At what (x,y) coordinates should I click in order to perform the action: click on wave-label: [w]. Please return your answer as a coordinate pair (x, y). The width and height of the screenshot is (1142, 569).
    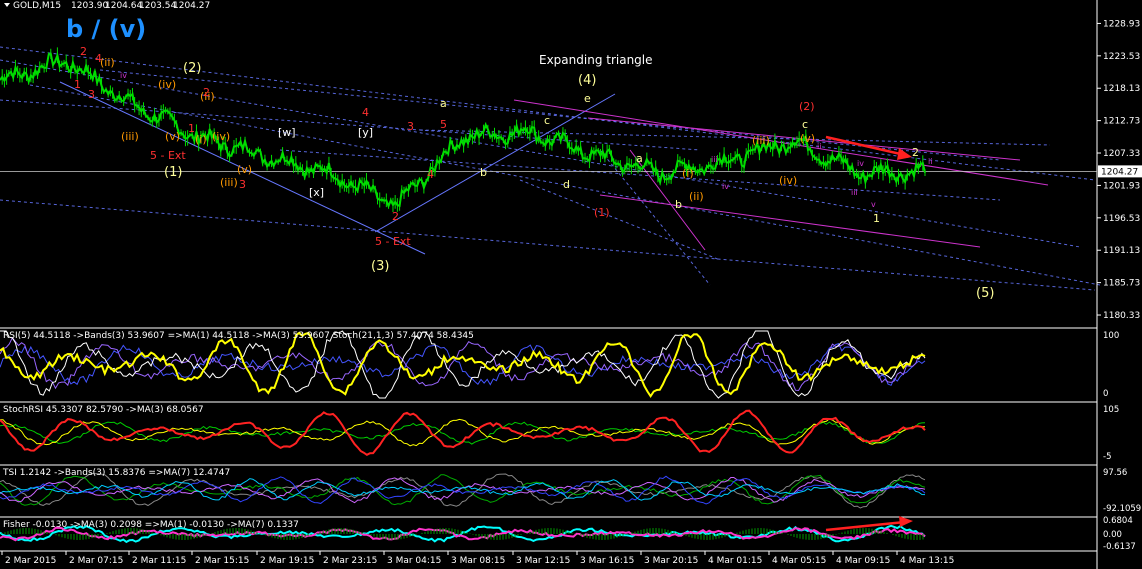
    Looking at the image, I should click on (287, 132).